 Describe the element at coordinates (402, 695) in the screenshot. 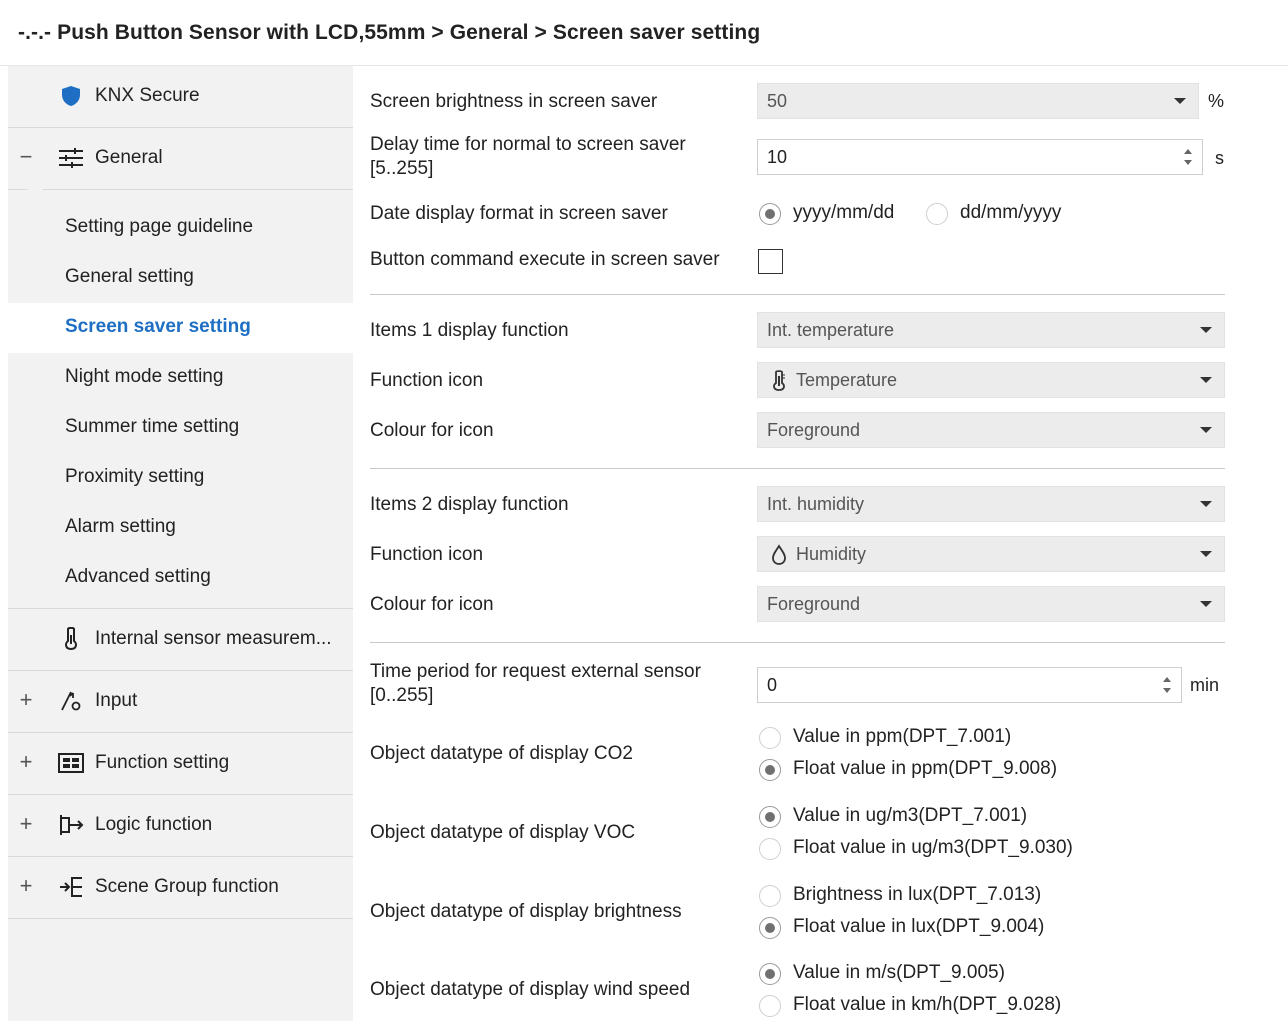

I see `period-range-label: [0..255]` at that location.